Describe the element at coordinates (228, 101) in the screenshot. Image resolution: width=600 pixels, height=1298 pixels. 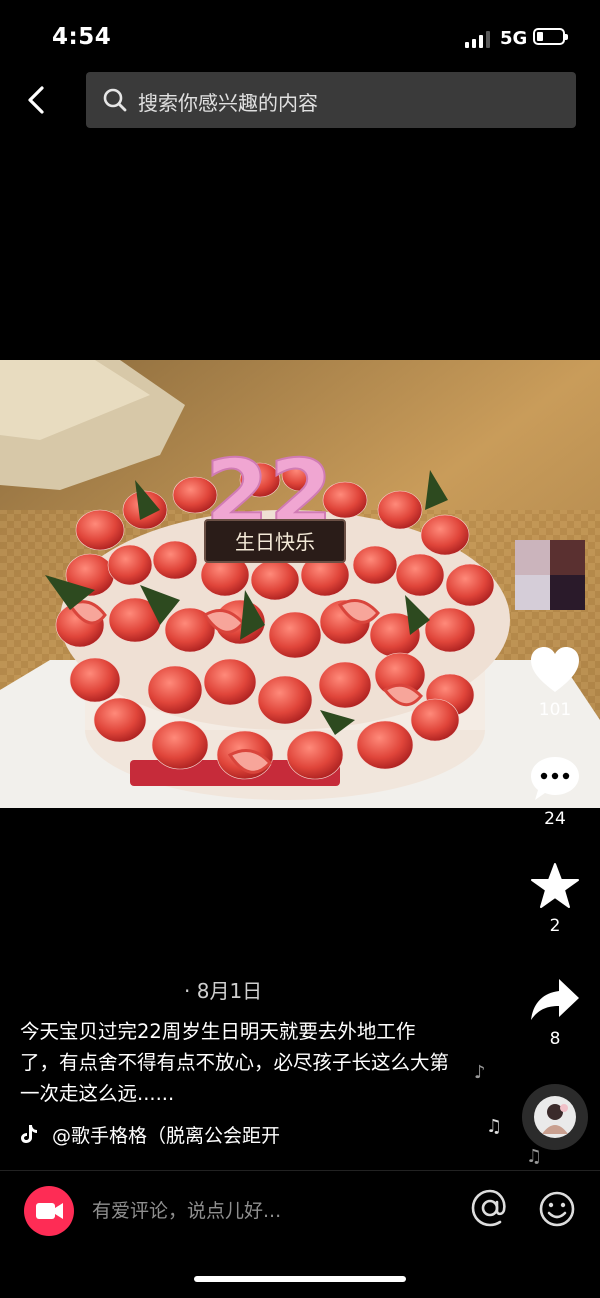
I see `search-input: 搜索你感兴趣的内容` at that location.